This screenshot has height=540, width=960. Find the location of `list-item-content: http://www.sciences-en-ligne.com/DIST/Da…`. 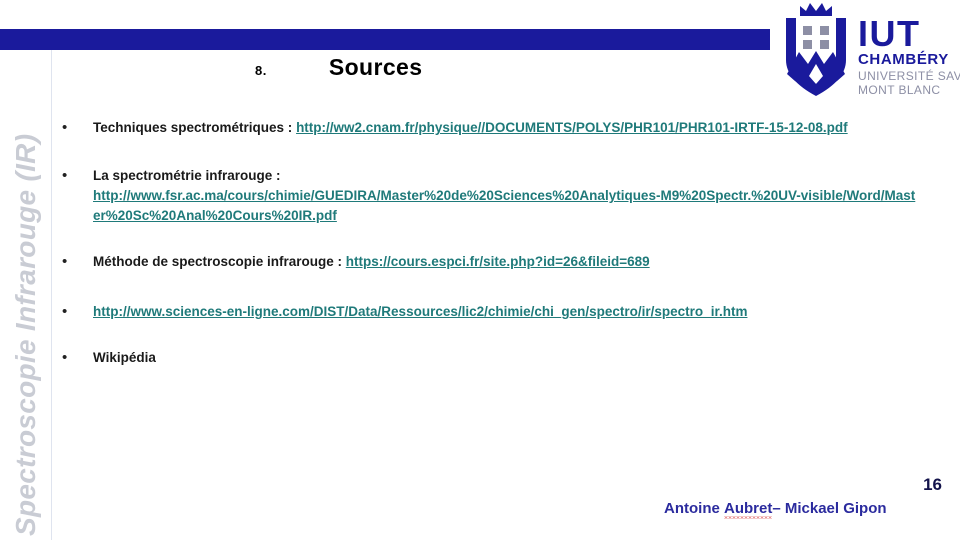

list-item-content: http://www.sciences-en-ligne.com/DIST/Da… is located at coordinates (505, 312).